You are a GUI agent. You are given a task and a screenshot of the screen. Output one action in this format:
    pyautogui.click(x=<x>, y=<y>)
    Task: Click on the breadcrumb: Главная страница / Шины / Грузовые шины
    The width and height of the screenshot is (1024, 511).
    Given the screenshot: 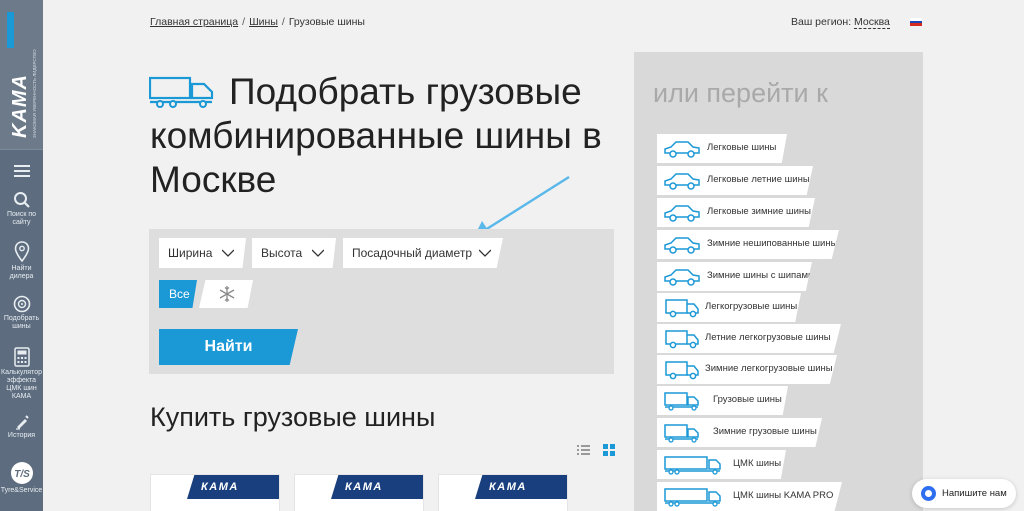 What is the action you would take?
    pyautogui.click(x=257, y=22)
    